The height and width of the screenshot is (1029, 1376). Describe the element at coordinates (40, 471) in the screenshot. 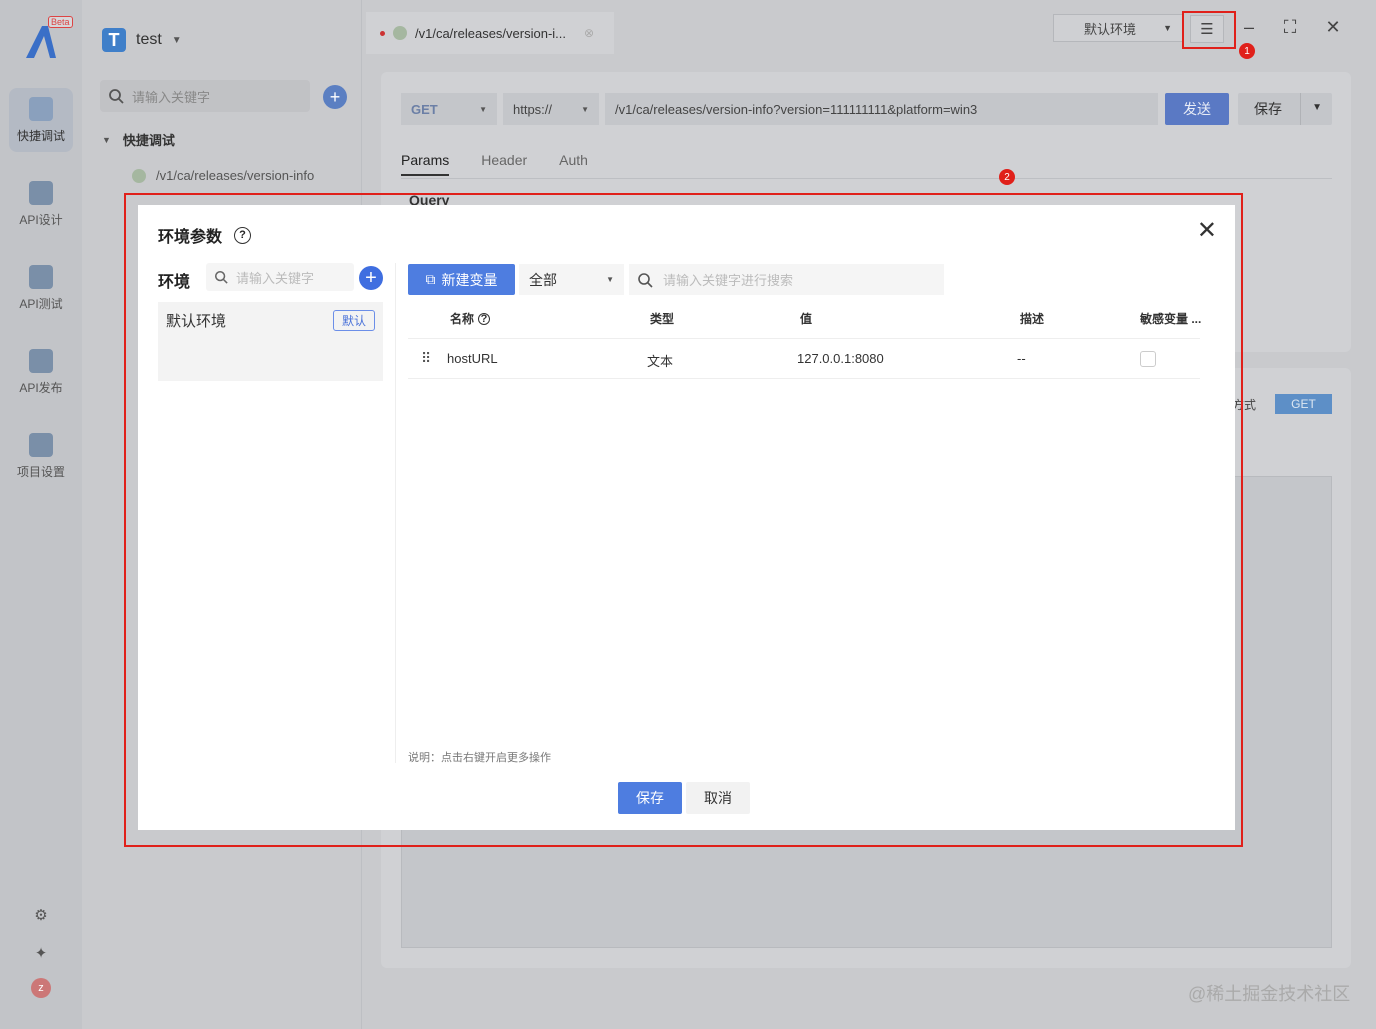

I see `rail-label: 项目设置` at that location.